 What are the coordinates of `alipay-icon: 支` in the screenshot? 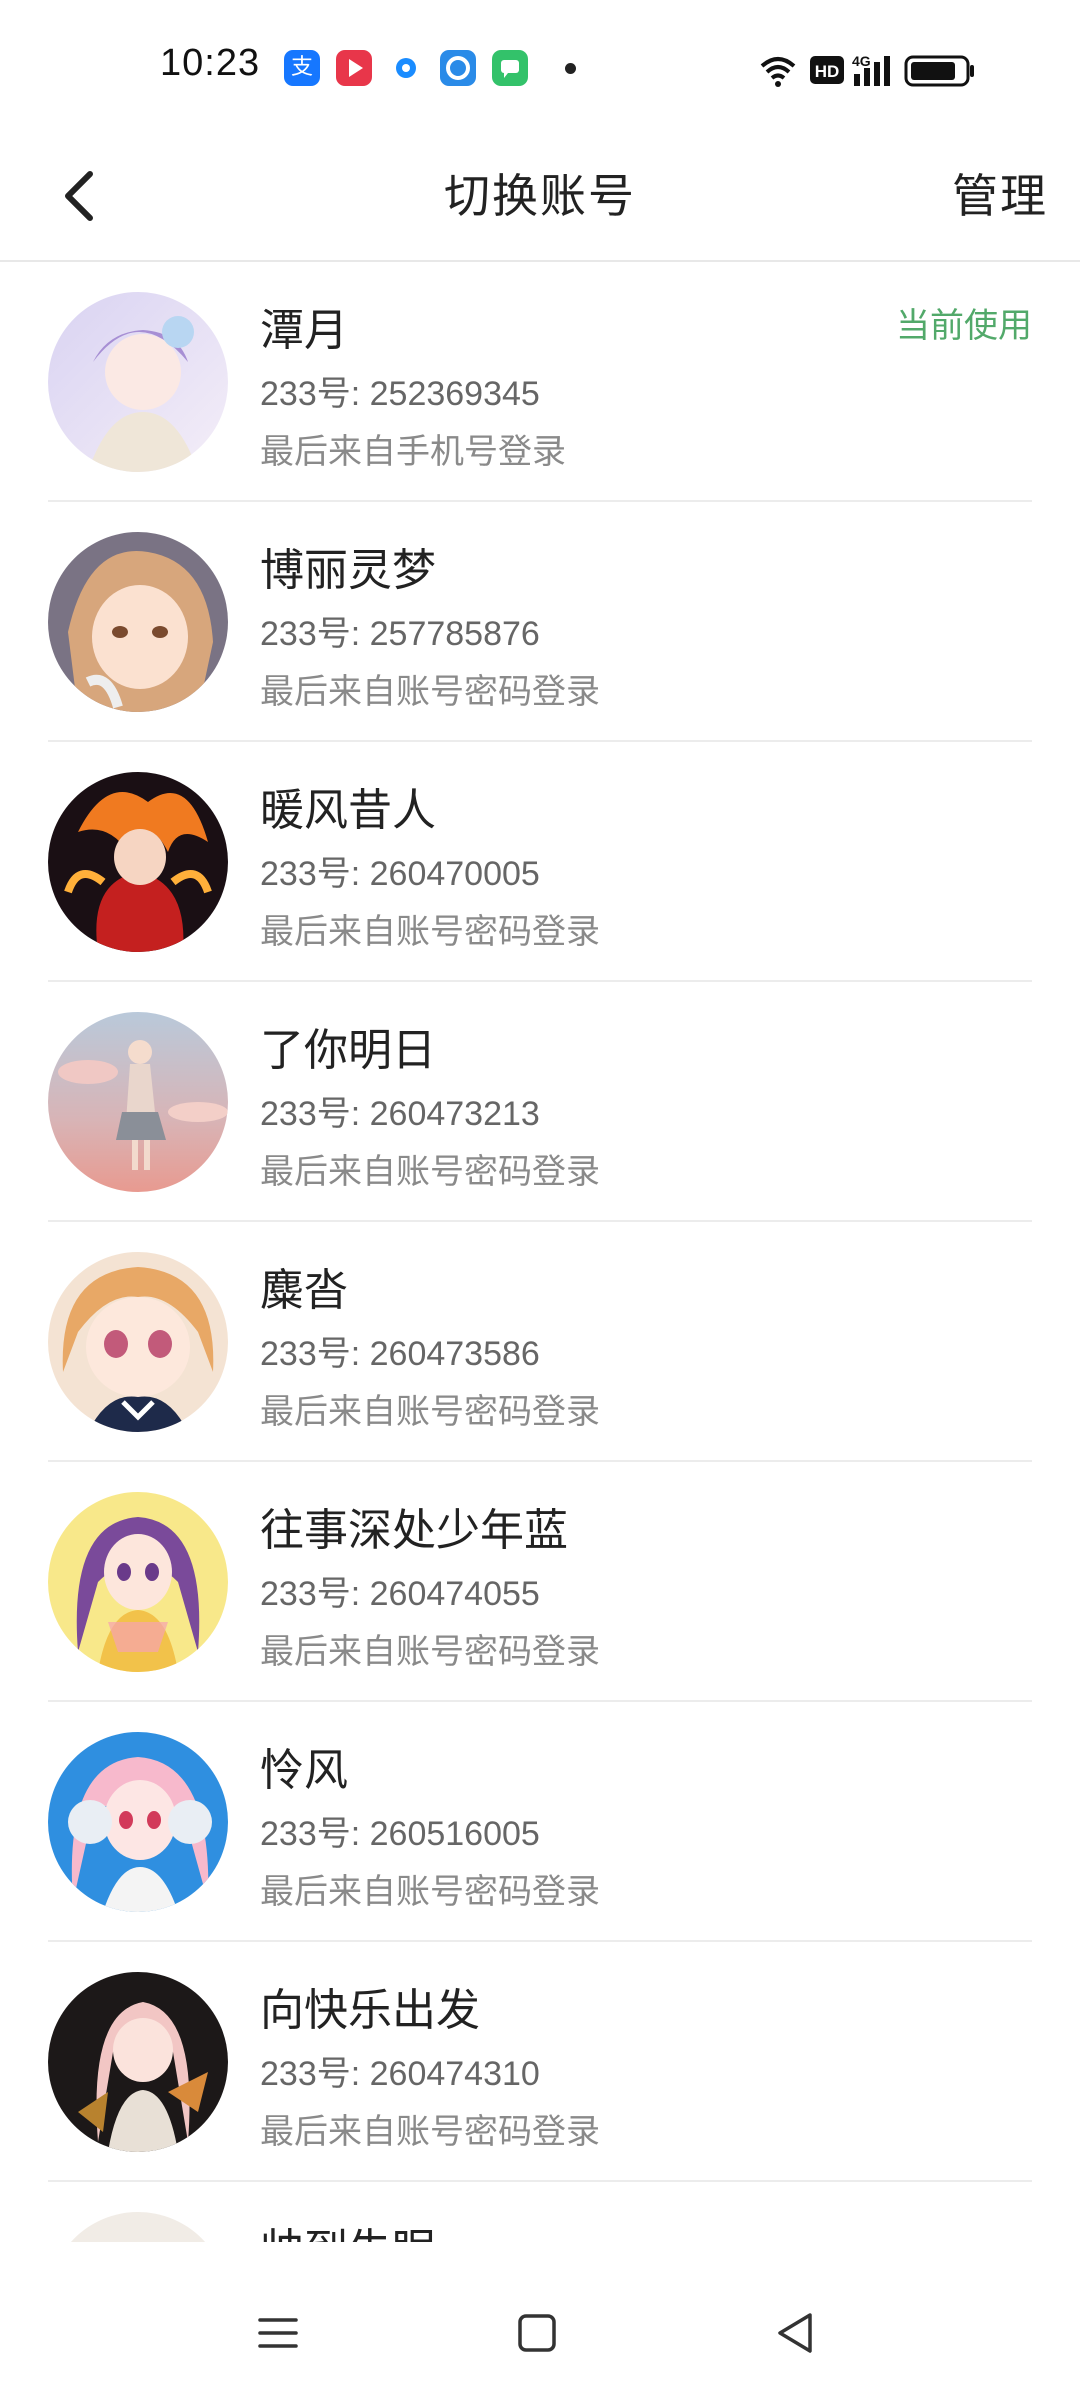 It's located at (302, 68).